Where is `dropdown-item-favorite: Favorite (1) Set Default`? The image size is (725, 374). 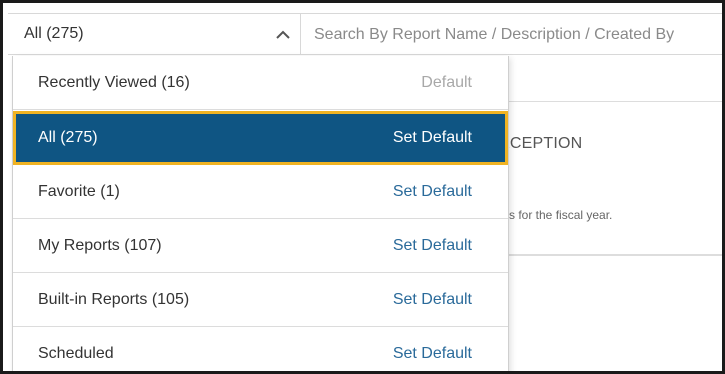 dropdown-item-favorite: Favorite (1) Set Default is located at coordinates (260, 192).